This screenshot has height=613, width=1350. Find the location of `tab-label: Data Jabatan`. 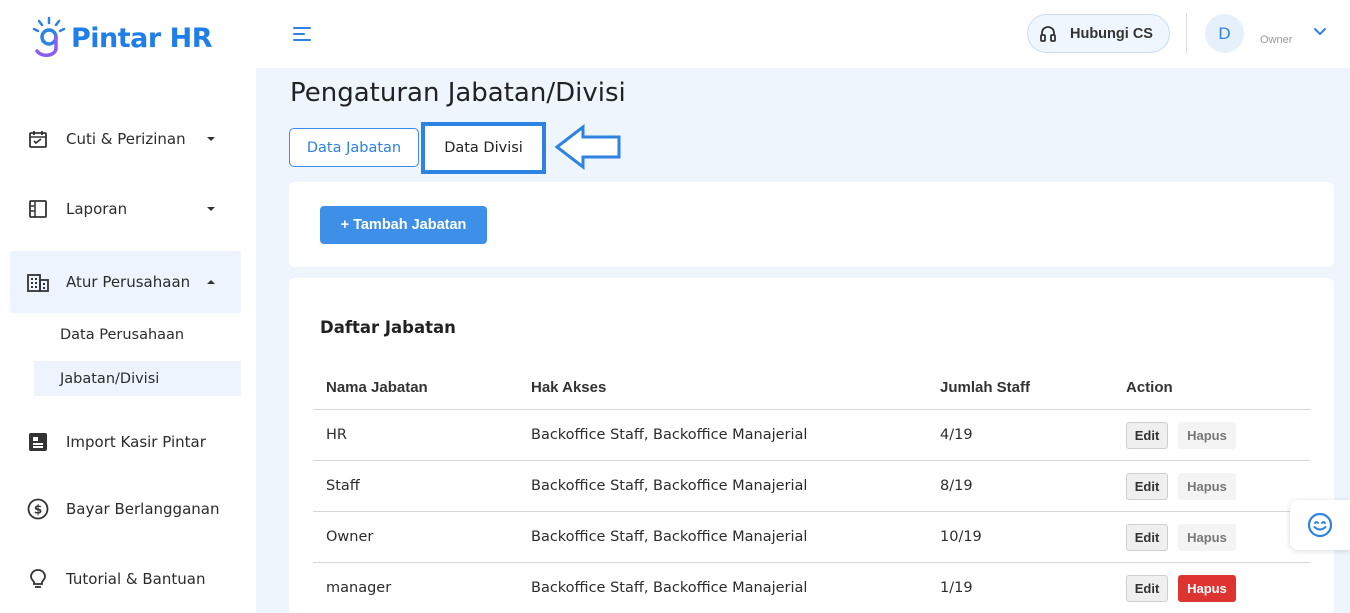

tab-label: Data Jabatan is located at coordinates (354, 147).